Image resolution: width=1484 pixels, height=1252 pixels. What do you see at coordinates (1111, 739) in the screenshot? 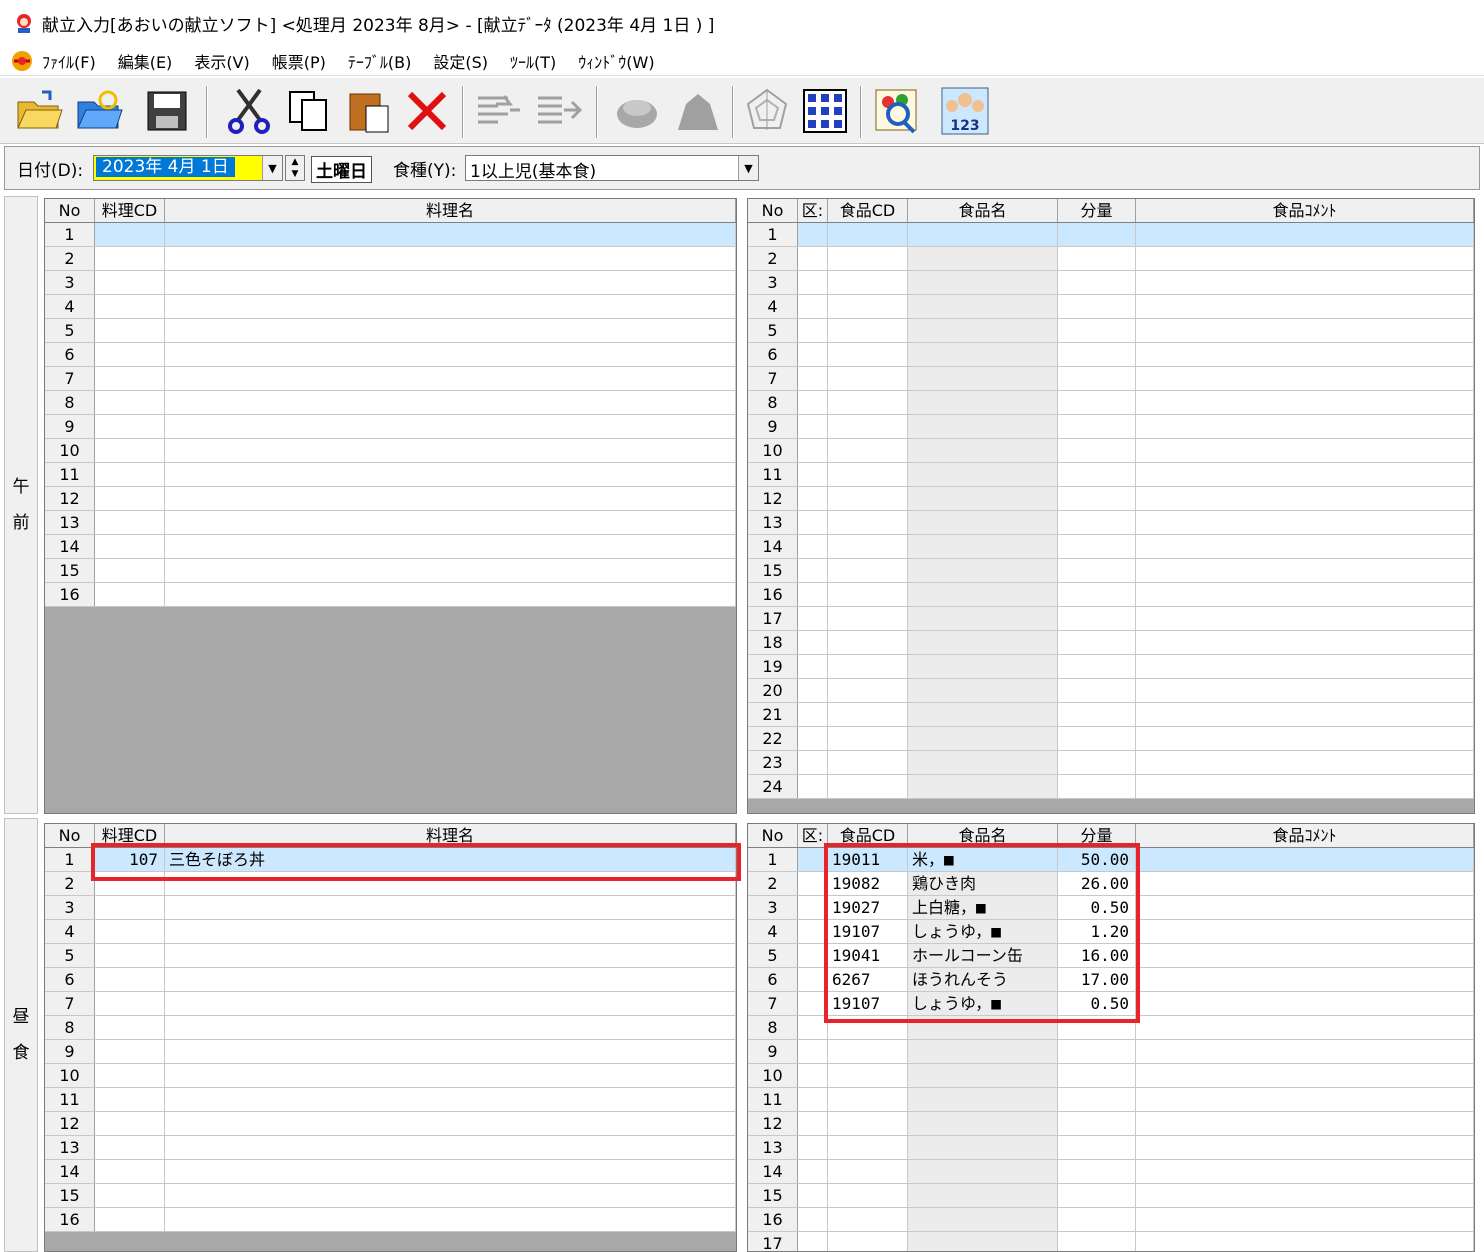
I see `table-row: 22` at bounding box center [1111, 739].